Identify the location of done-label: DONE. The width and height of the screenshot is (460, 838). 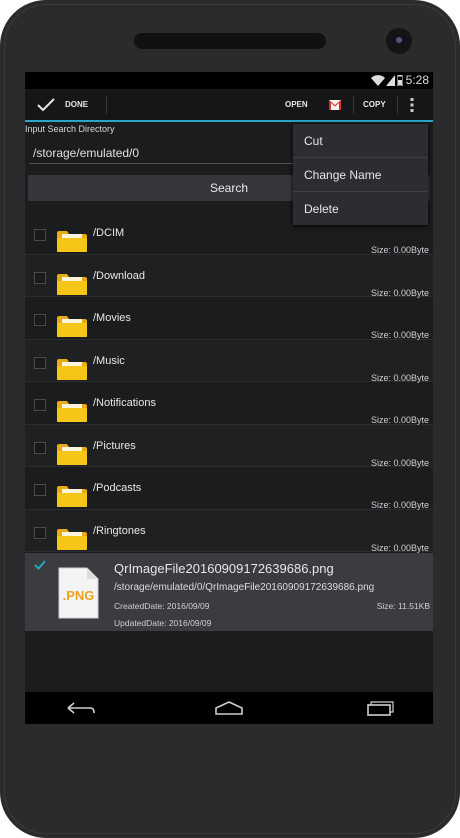
(77, 104).